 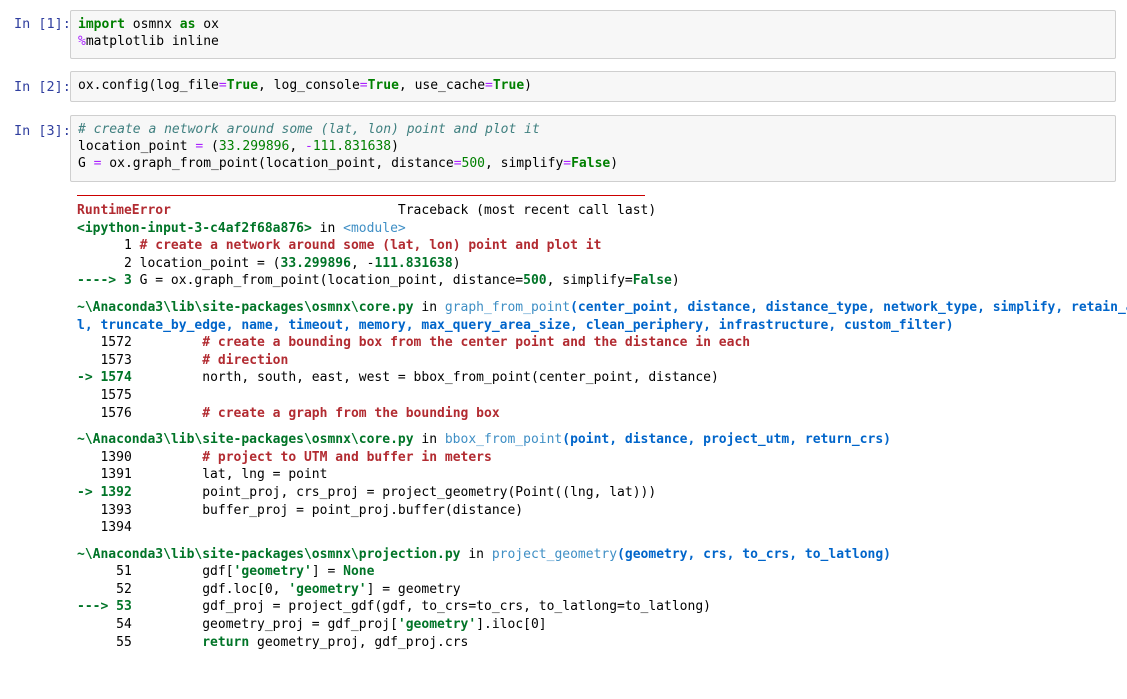 What do you see at coordinates (374, 228) in the screenshot?
I see `traceback-token: <module>` at bounding box center [374, 228].